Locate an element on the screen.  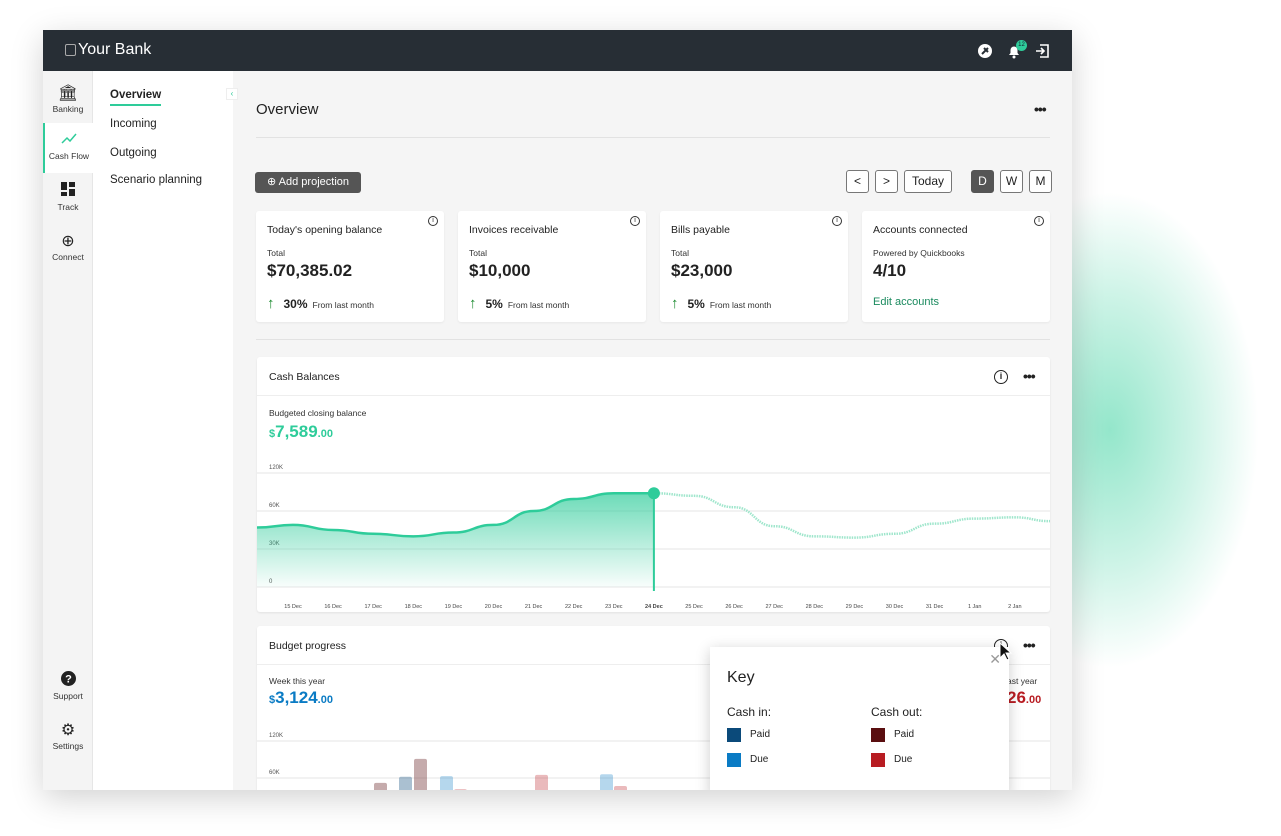
card-change: ↑ 5% From last month is located at coordinates (519, 303).